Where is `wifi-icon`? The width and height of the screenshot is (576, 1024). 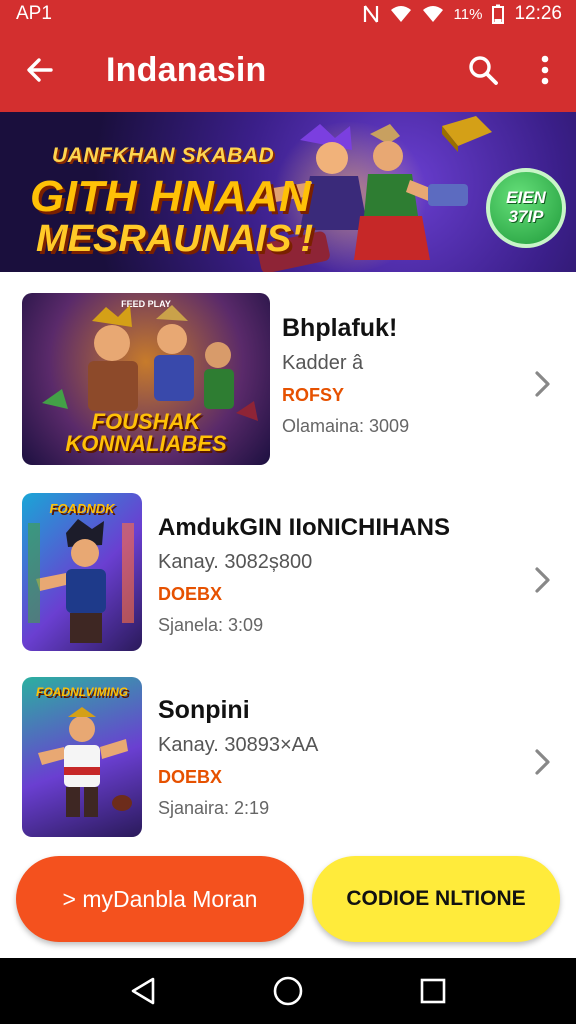 wifi-icon is located at coordinates (401, 14).